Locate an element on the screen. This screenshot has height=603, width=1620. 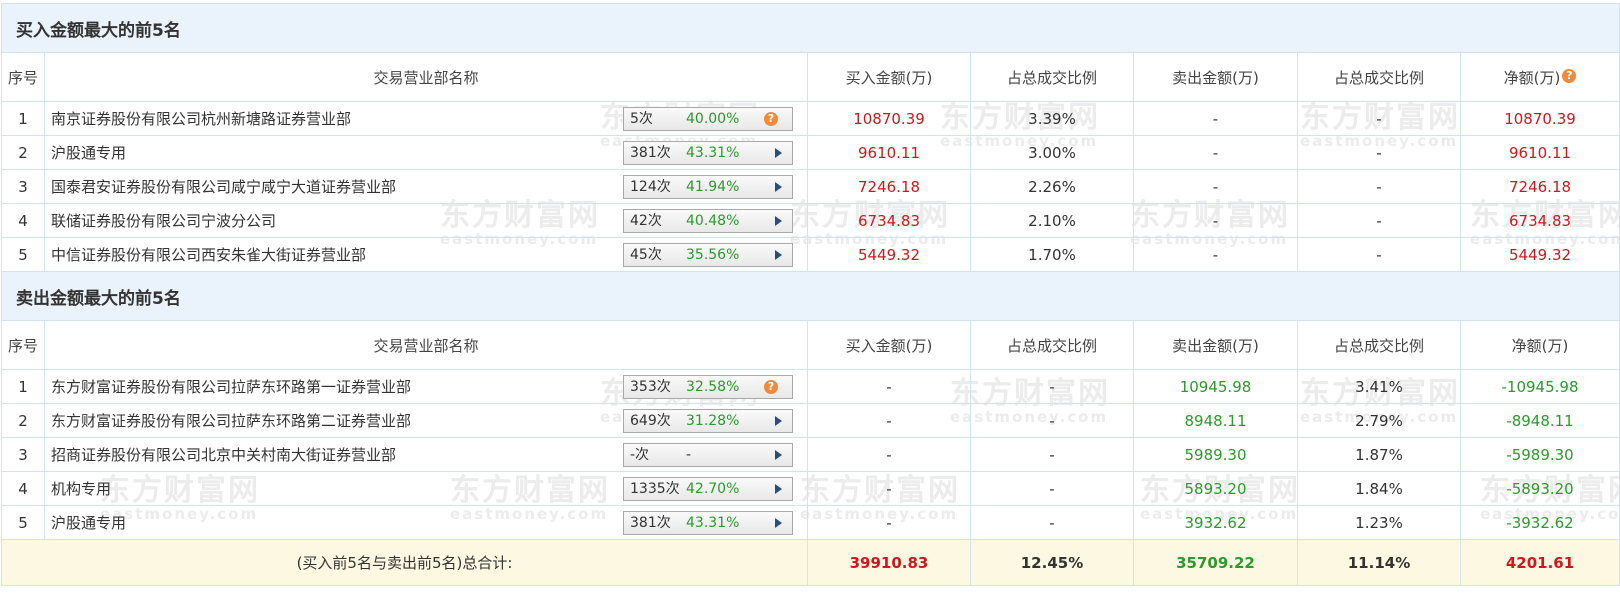
broker-stats-box: 42次 40.48% is located at coordinates (708, 221).